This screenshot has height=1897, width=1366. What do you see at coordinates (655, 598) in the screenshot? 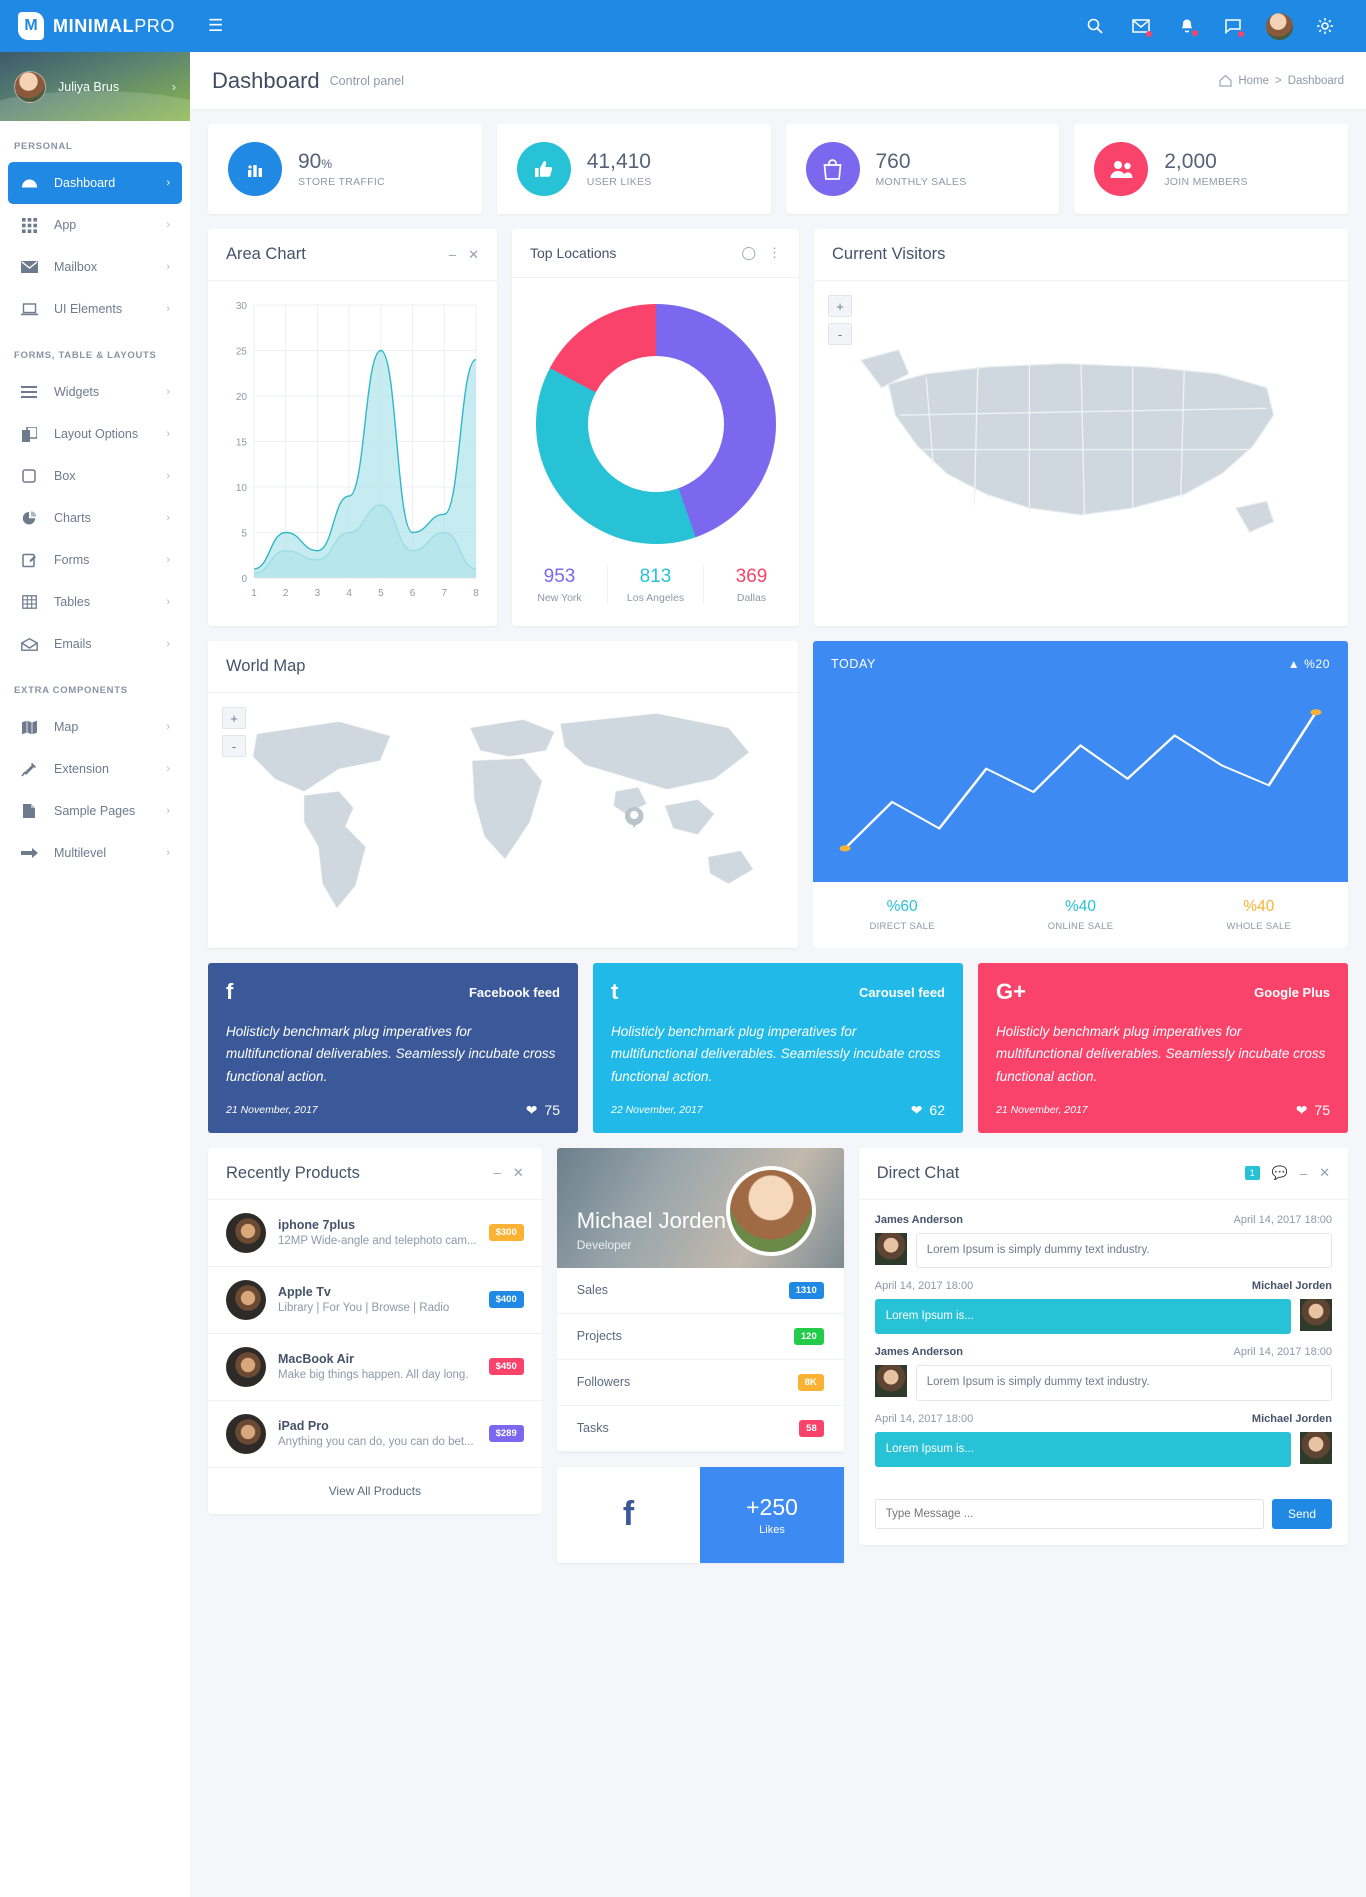
I see `location-name: Los Angeles` at bounding box center [655, 598].